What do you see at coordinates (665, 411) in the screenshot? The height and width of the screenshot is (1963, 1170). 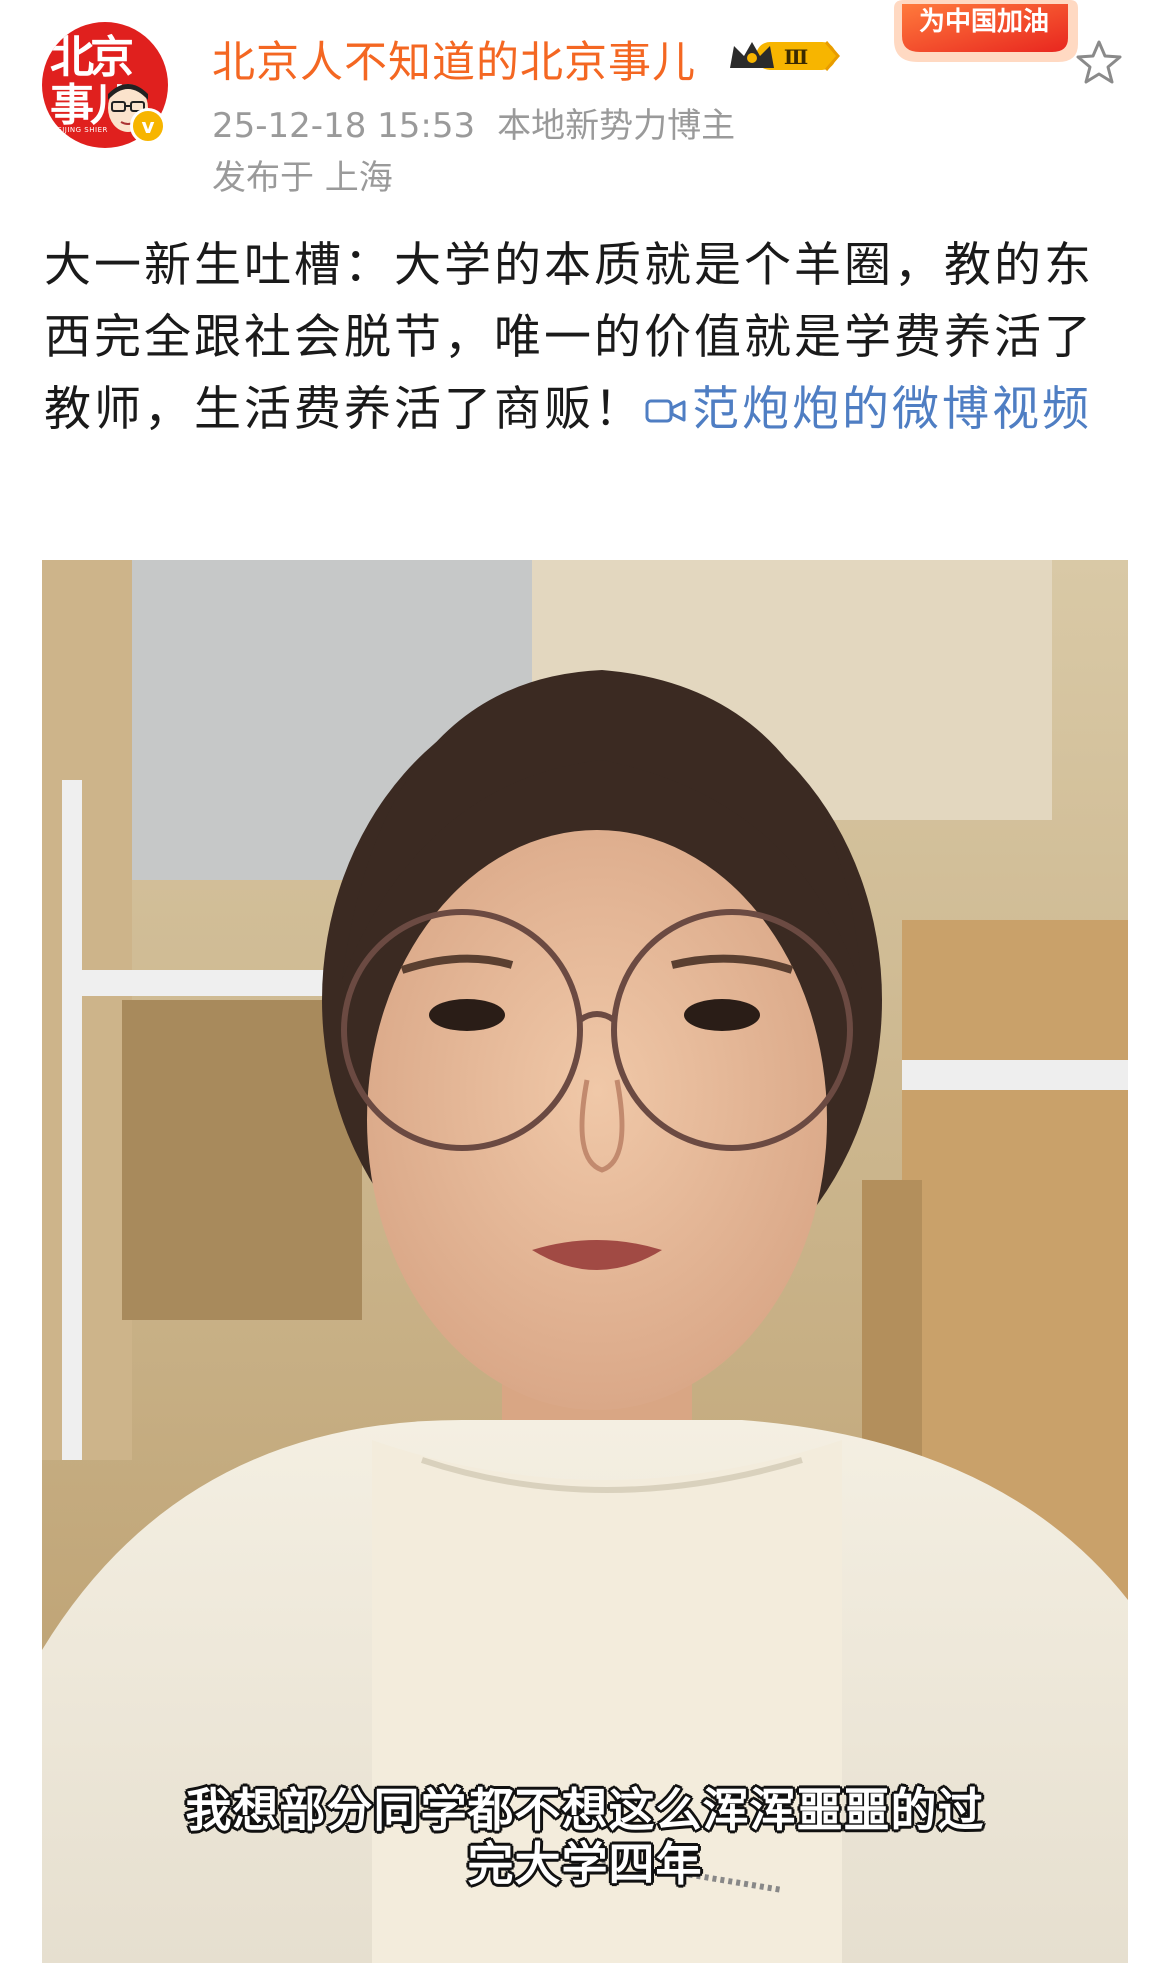 I see `video-camera-icon` at bounding box center [665, 411].